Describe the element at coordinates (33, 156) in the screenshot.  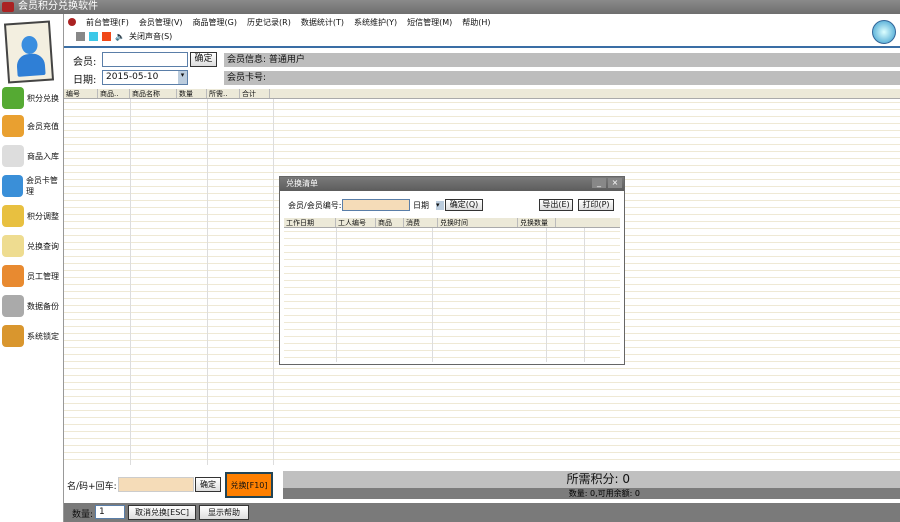
I see `sidebar-item-stock: 商品入库` at that location.